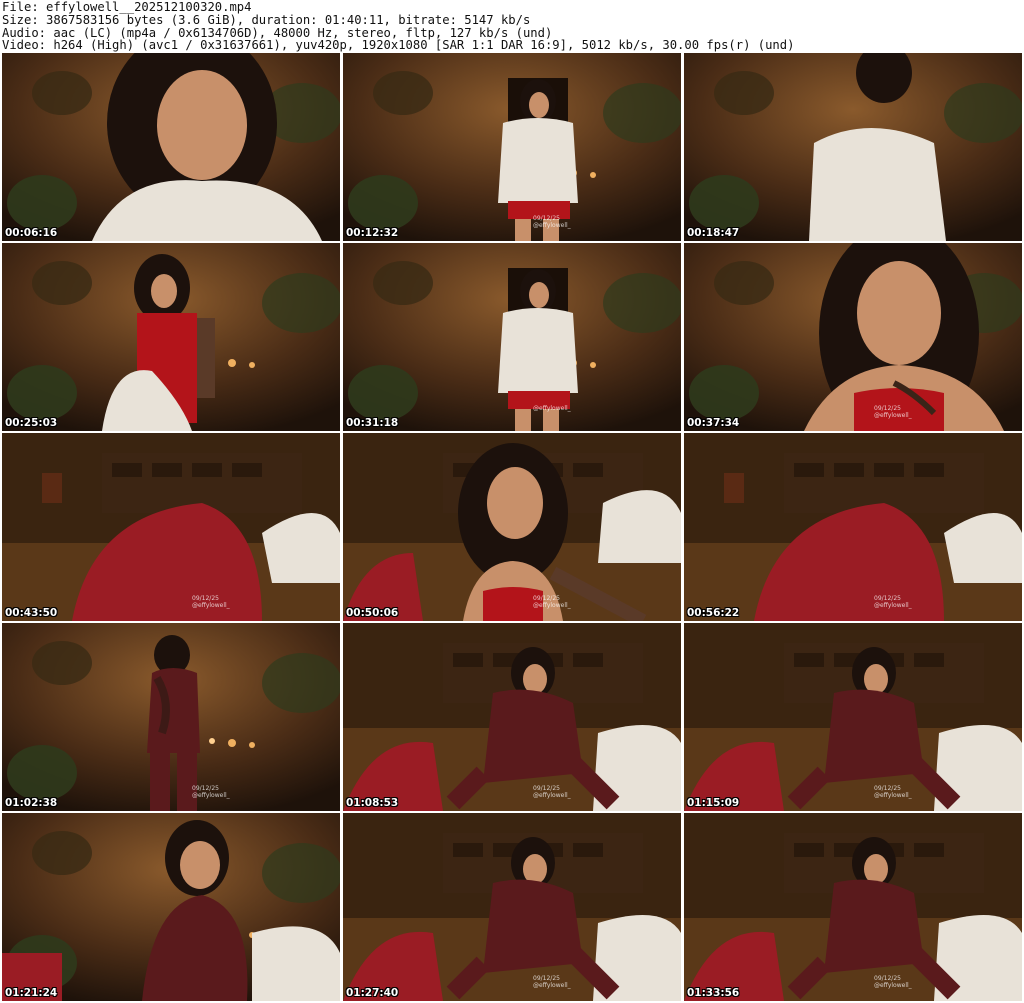  I want to click on timestamp-label: 00:31:18, so click(372, 423).